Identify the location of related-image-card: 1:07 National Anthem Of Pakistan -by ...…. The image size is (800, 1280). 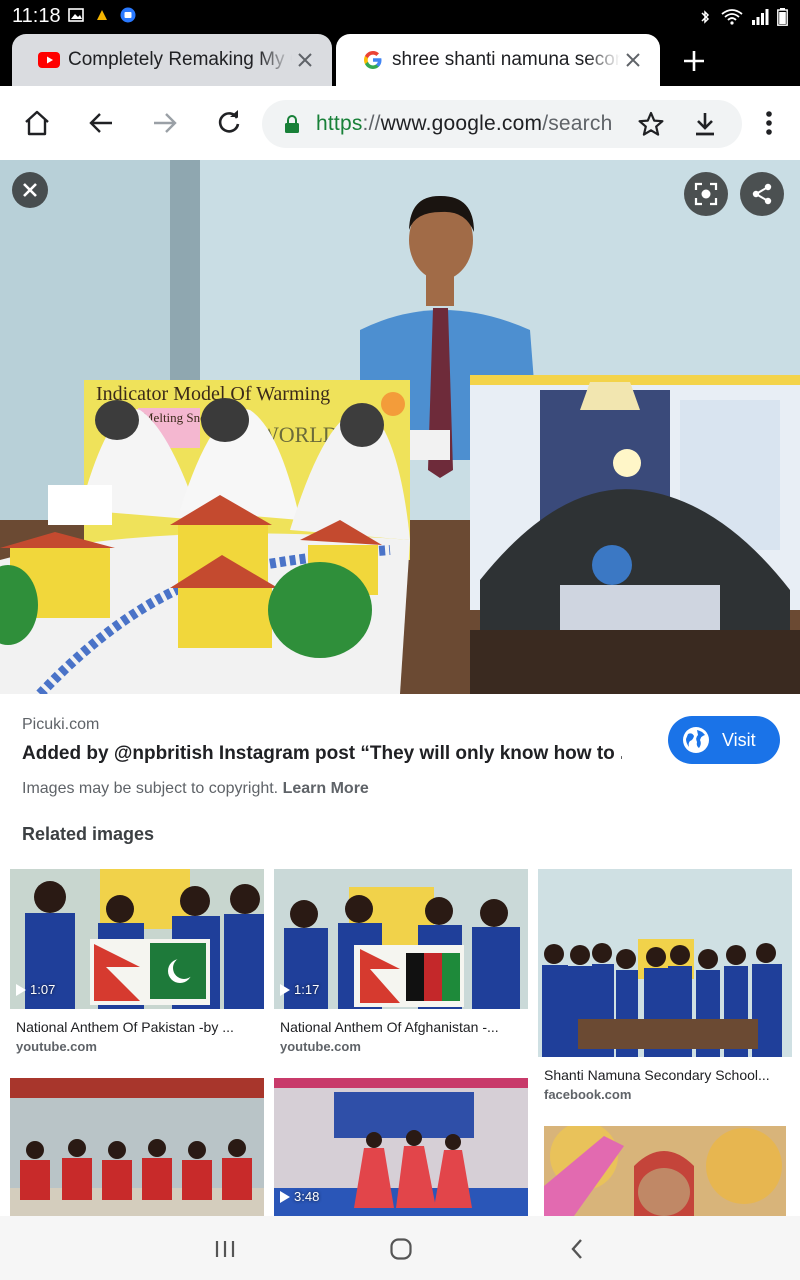
(137, 969).